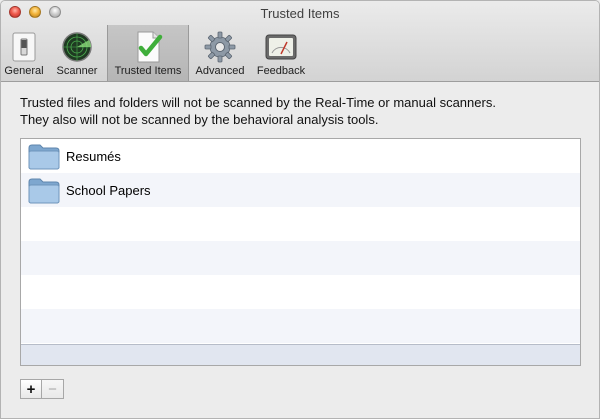 The image size is (600, 419). What do you see at coordinates (24, 71) in the screenshot?
I see `toolbar-label: General` at bounding box center [24, 71].